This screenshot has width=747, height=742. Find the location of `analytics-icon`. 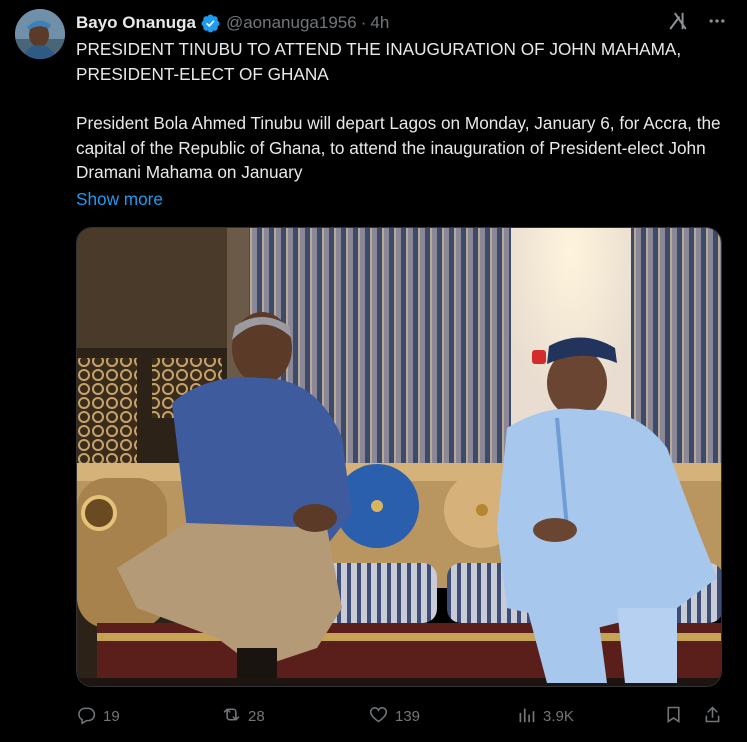

analytics-icon is located at coordinates (526, 716).